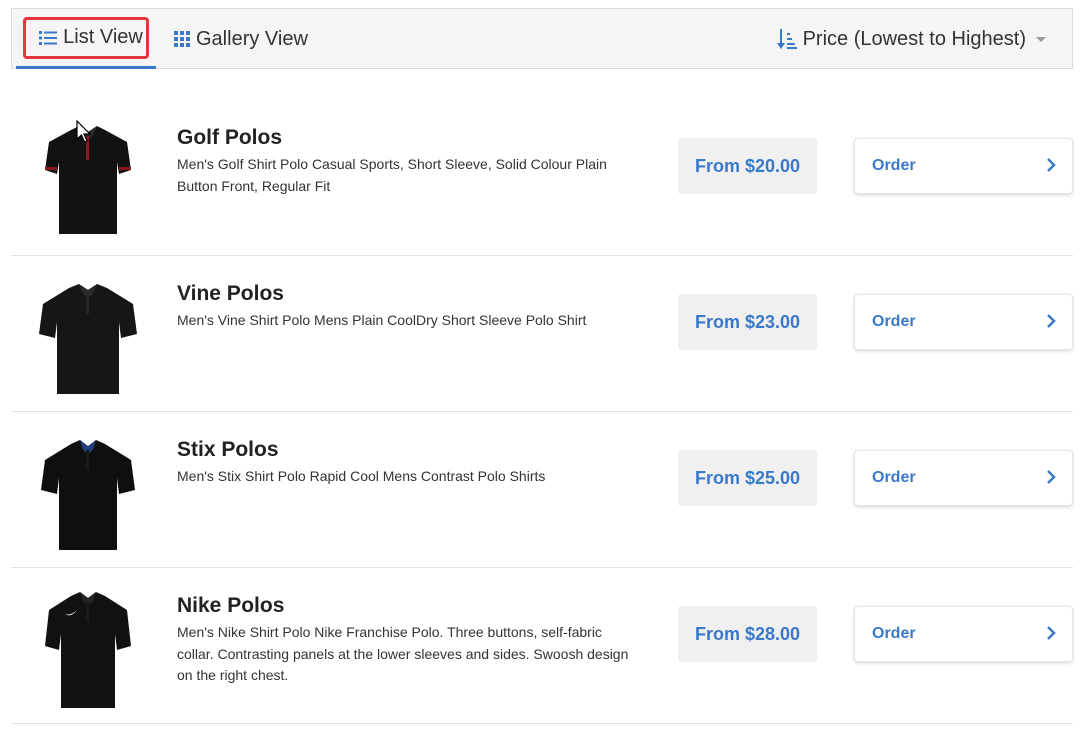 This screenshot has height=730, width=1090. I want to click on mouse-cursor-icon, so click(84, 134).